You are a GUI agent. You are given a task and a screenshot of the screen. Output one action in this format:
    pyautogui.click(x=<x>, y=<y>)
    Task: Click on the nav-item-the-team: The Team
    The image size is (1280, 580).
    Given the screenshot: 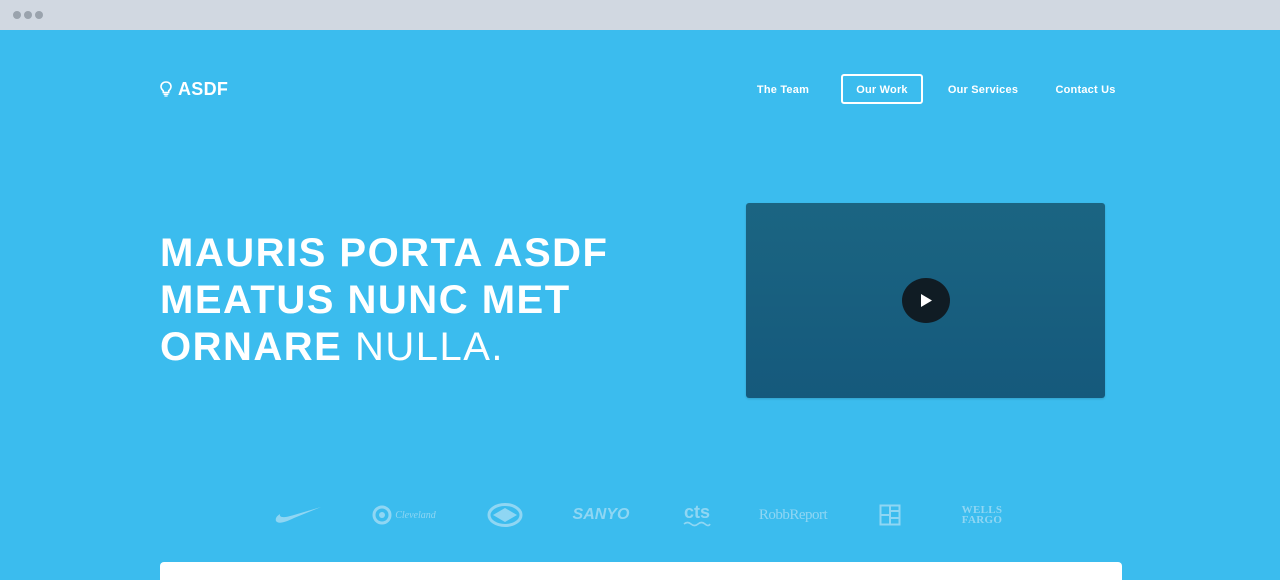 What is the action you would take?
    pyautogui.click(x=783, y=89)
    